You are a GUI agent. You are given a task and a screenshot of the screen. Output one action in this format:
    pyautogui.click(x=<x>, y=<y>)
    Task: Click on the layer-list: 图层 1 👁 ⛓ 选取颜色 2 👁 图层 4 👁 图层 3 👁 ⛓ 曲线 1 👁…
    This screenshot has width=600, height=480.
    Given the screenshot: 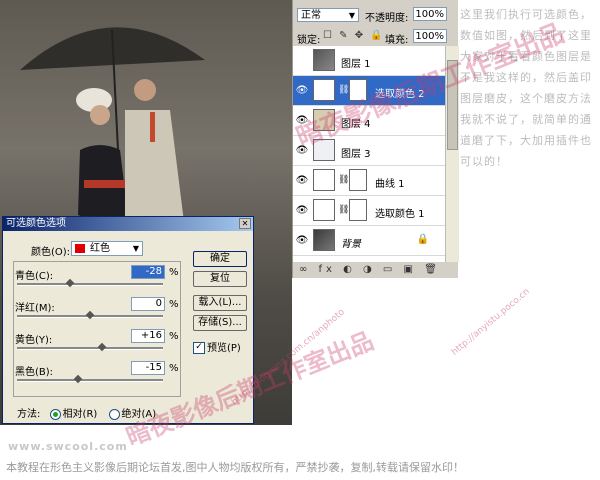 What is the action you would take?
    pyautogui.click(x=369, y=154)
    